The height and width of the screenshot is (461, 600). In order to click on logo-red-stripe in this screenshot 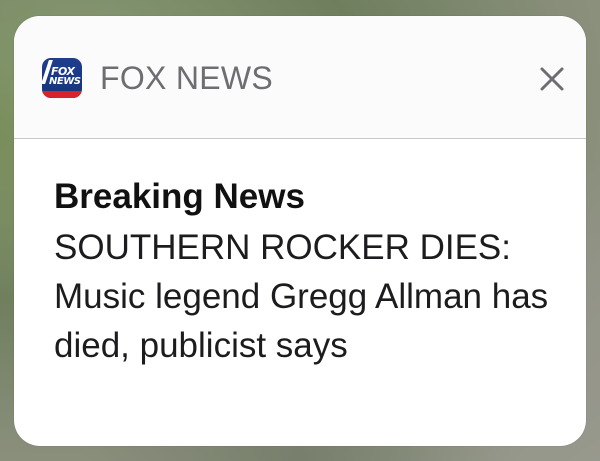, I will do `click(62, 94)`.